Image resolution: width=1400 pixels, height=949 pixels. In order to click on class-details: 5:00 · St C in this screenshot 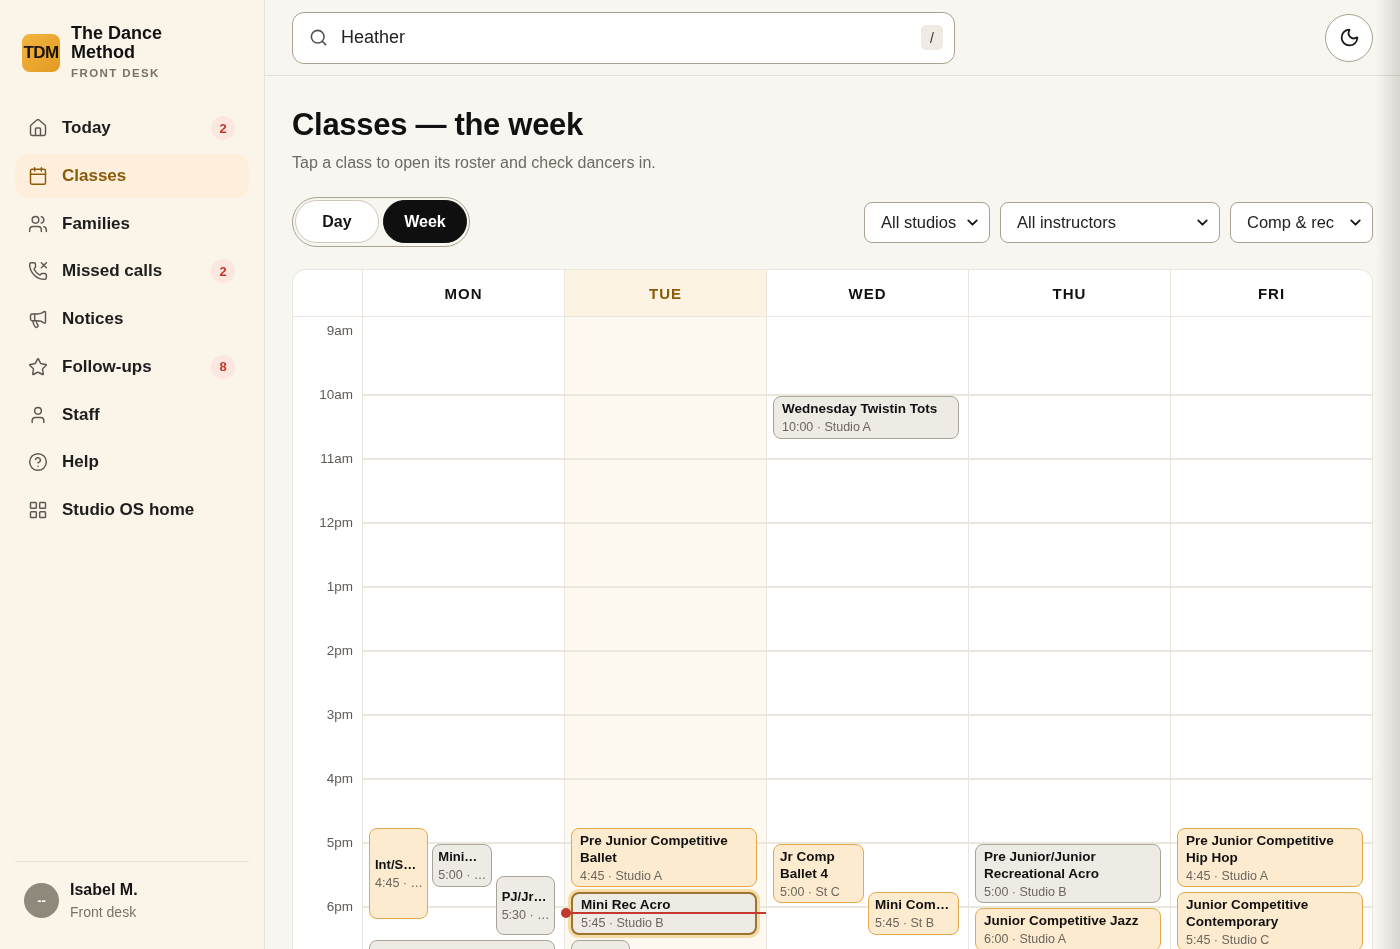, I will do `click(810, 891)`.